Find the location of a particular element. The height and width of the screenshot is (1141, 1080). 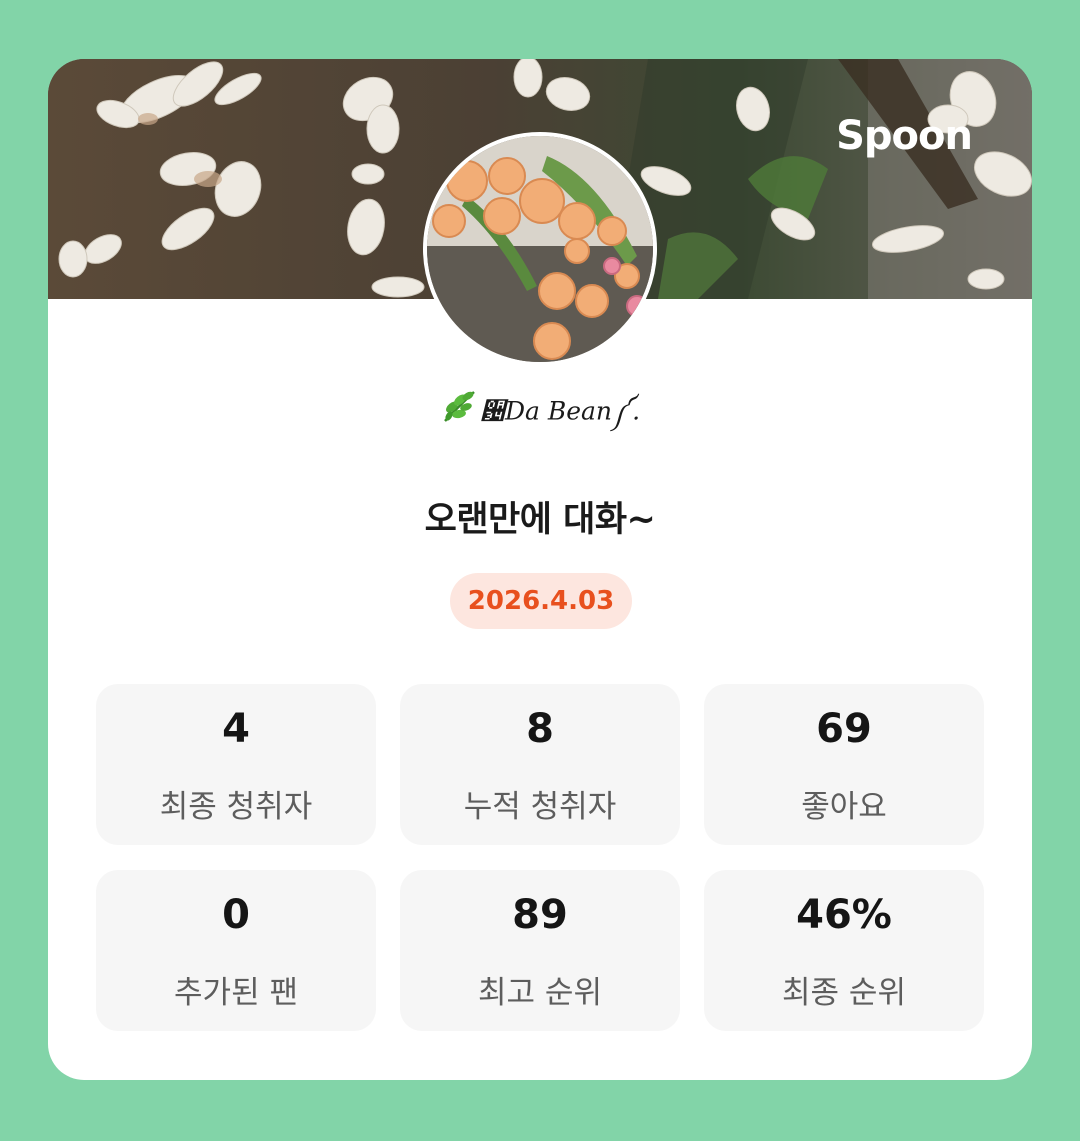

spoon-logo: Spoon is located at coordinates (904, 136).